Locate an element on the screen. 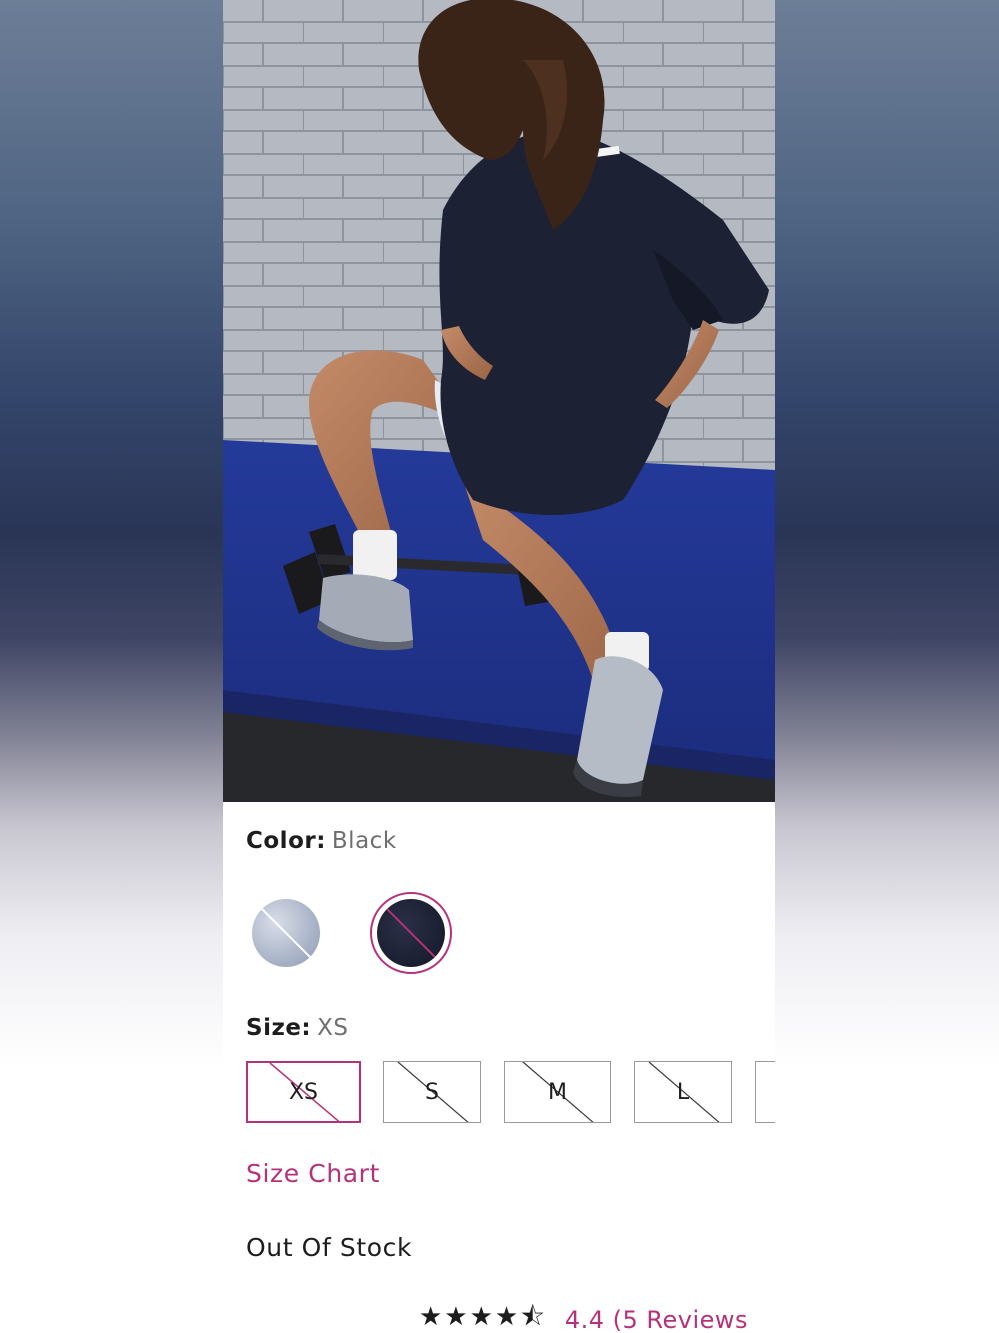 Image resolution: width=999 pixels, height=1333 pixels. rating-text: 4.4 (5 Reviews is located at coordinates (656, 1319).